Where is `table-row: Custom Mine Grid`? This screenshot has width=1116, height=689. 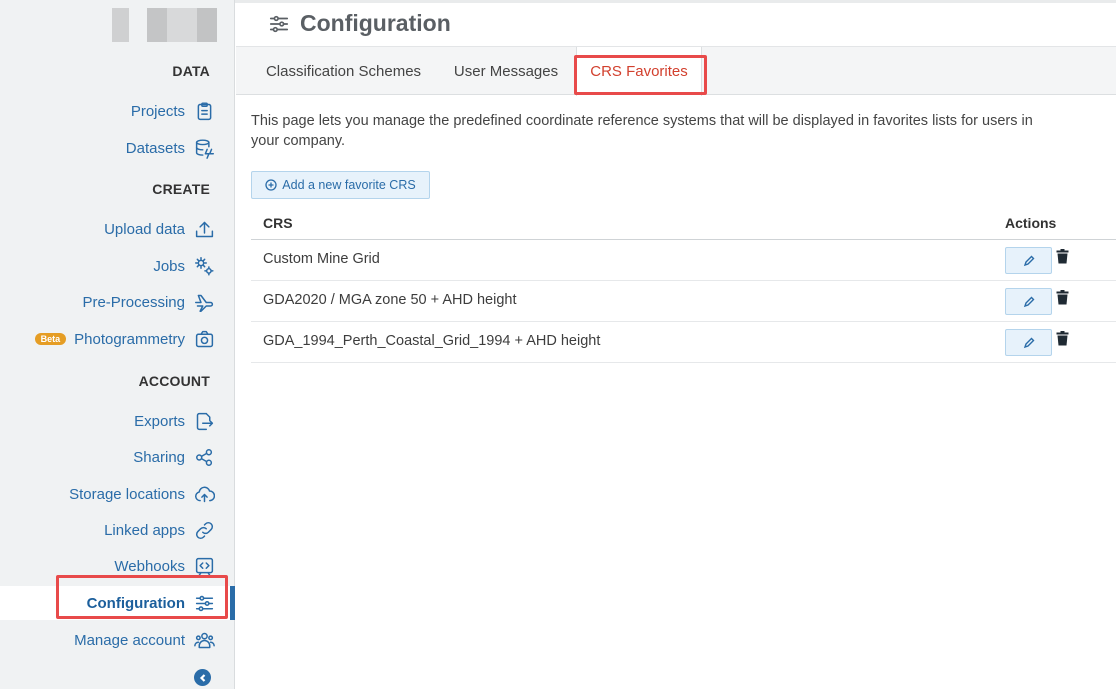 table-row: Custom Mine Grid is located at coordinates (683, 260).